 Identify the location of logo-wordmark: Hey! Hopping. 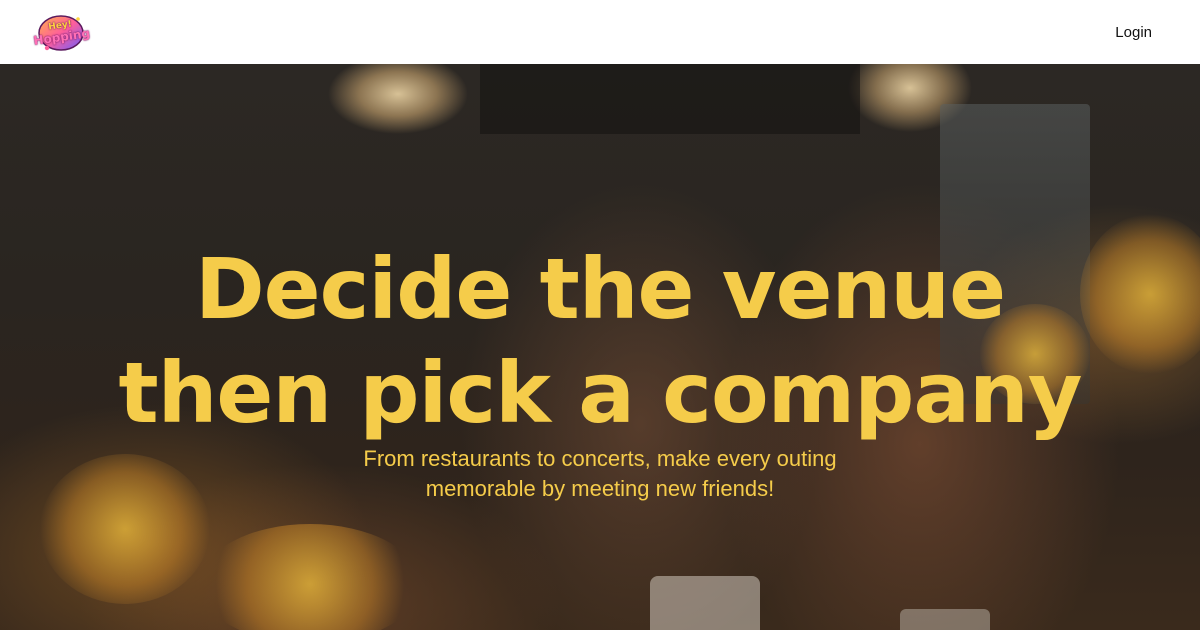
(61, 31).